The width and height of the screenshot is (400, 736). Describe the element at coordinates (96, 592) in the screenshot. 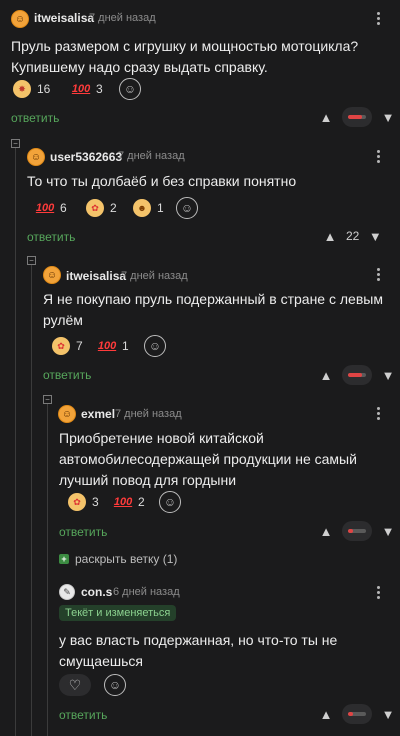

I see `username: con.s` at that location.